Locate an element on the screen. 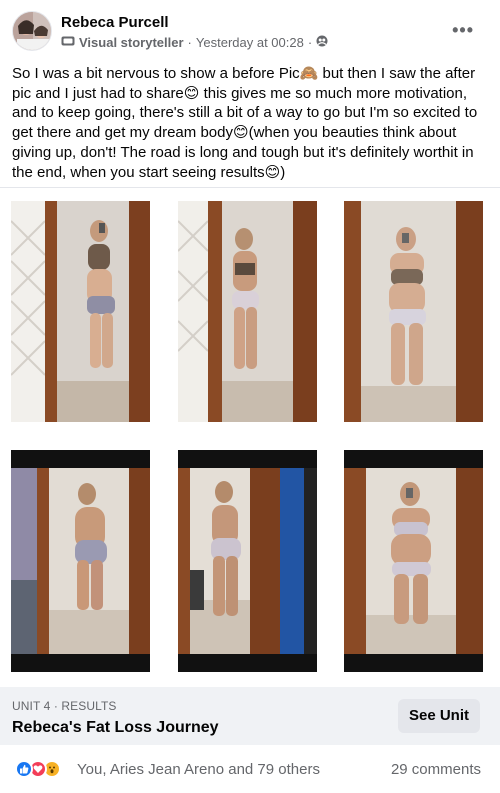 Image resolution: width=500 pixels, height=793 pixels. photo-after-back is located at coordinates (247, 561).